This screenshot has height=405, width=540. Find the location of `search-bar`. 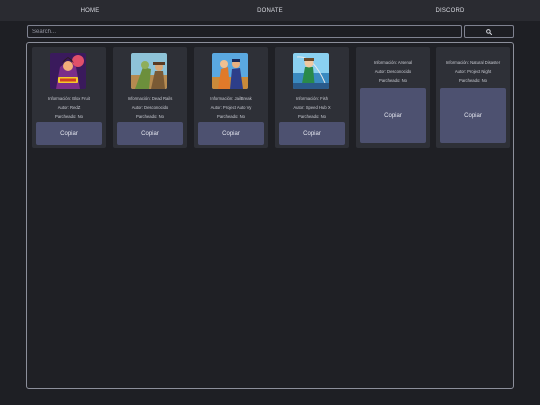

search-bar is located at coordinates (270, 31).